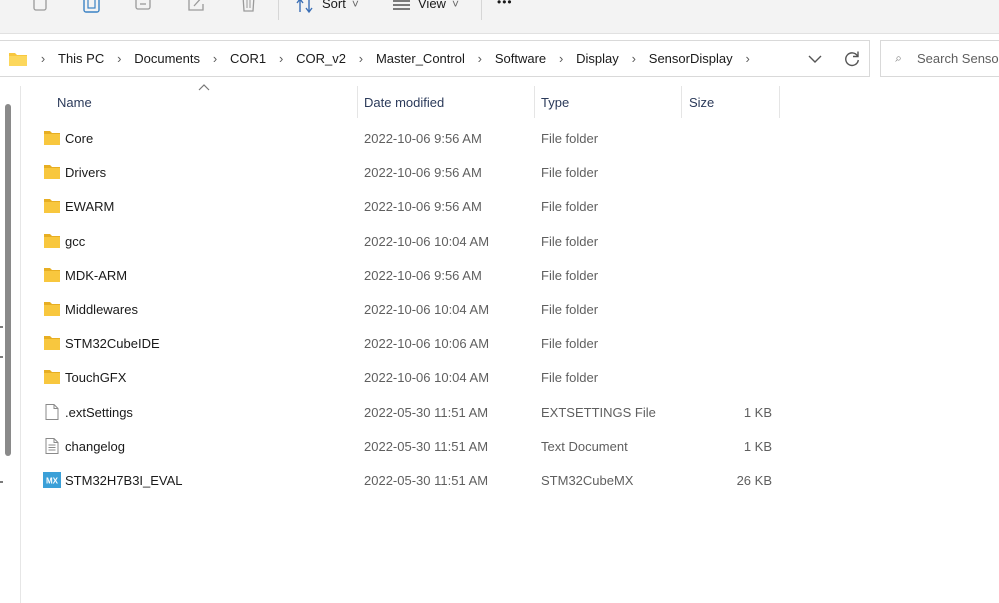 This screenshot has height=603, width=999. Describe the element at coordinates (405, 242) in the screenshot. I see `file-row: gcc 2022-10-06 10:04 AM File folder` at that location.